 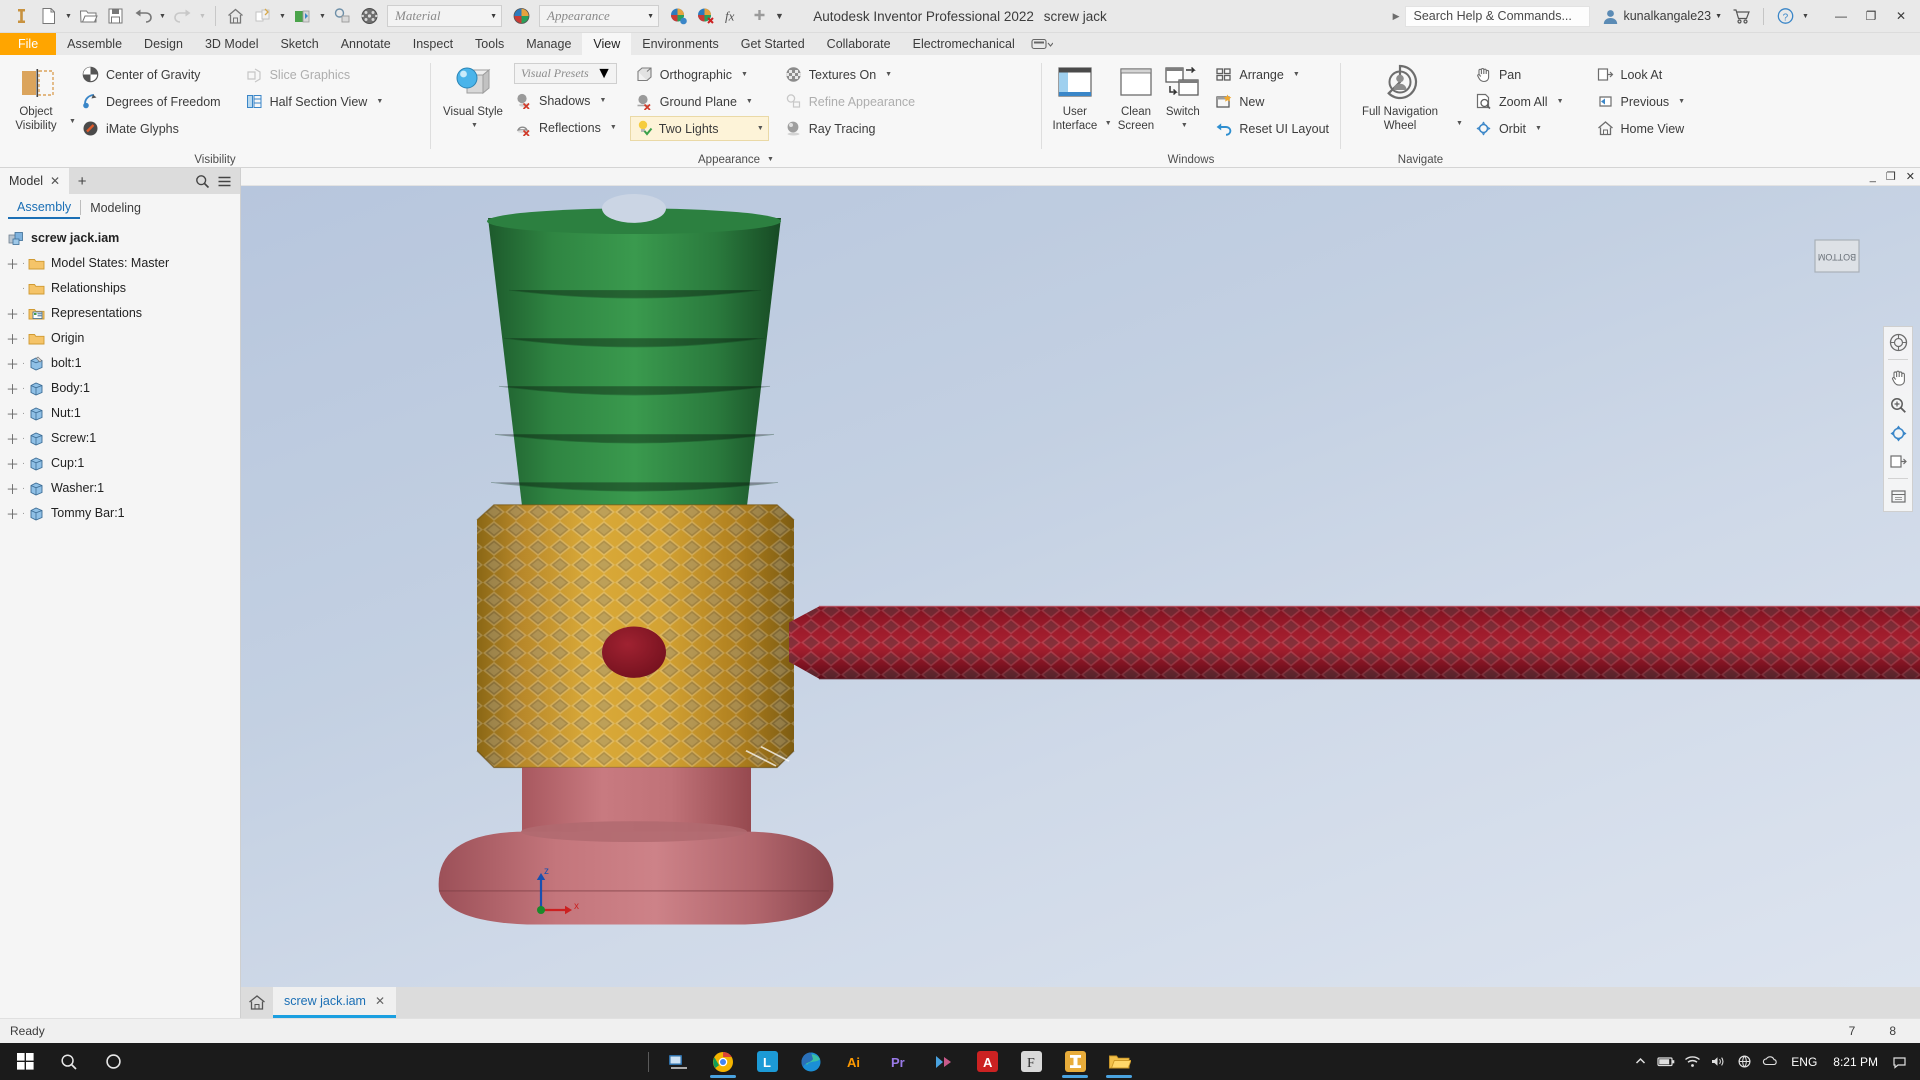 I want to click on search-expand-icon: ▶, so click(x=1396, y=16).